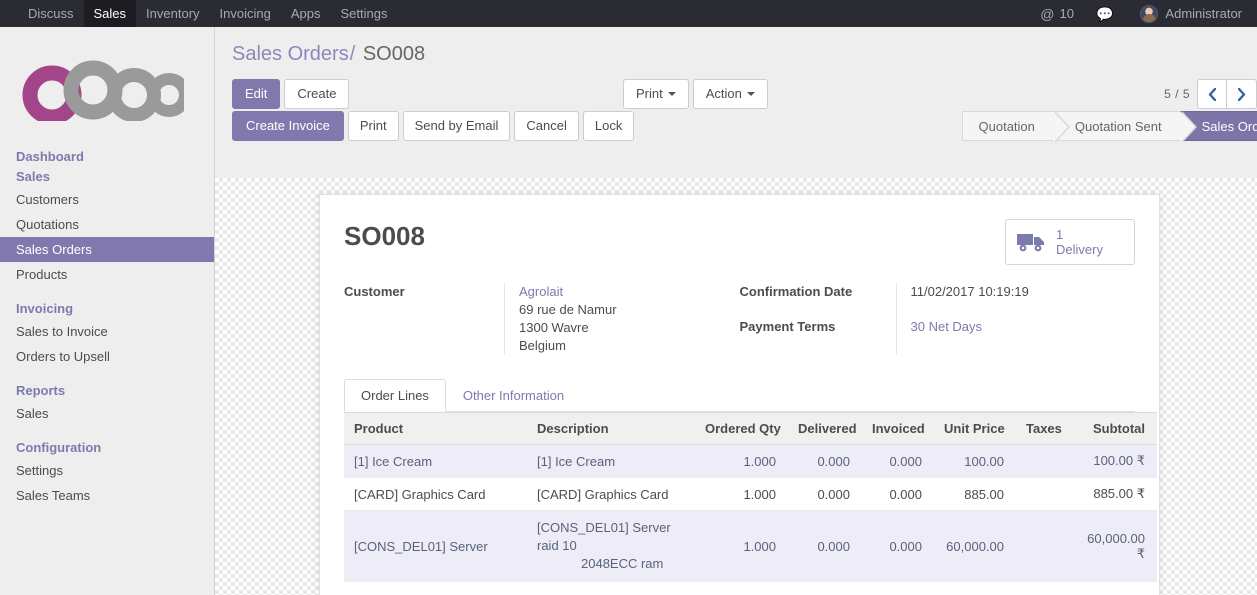 Image resolution: width=1257 pixels, height=595 pixels. I want to click on delivery-smart-button: 1 Delivery, so click(1070, 242).